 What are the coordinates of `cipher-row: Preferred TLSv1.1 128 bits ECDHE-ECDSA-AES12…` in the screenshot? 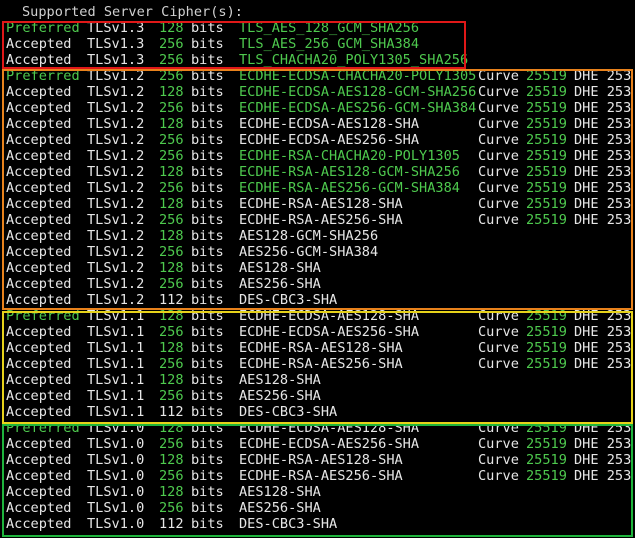 It's located at (320, 316).